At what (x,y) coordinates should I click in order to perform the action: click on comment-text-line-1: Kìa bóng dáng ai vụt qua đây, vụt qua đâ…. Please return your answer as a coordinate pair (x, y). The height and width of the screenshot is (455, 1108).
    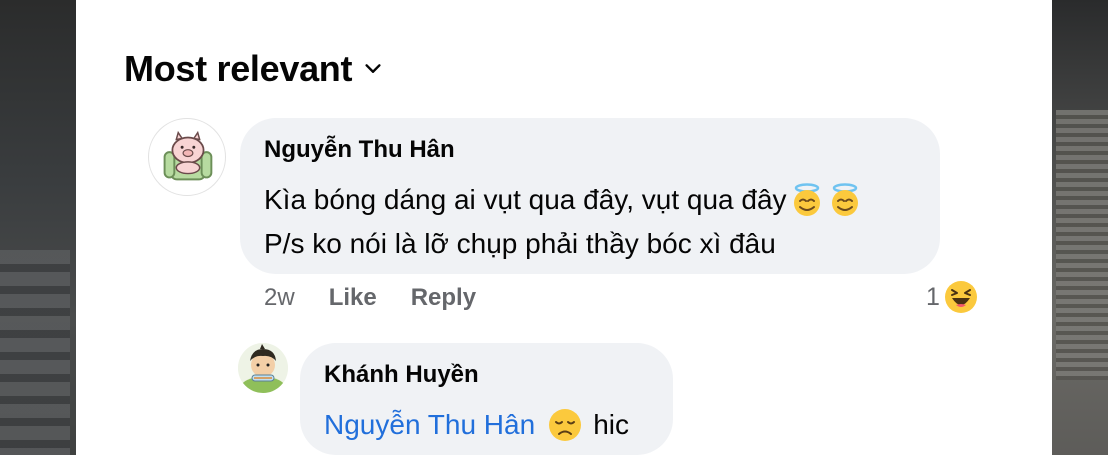
    Looking at the image, I should click on (563, 200).